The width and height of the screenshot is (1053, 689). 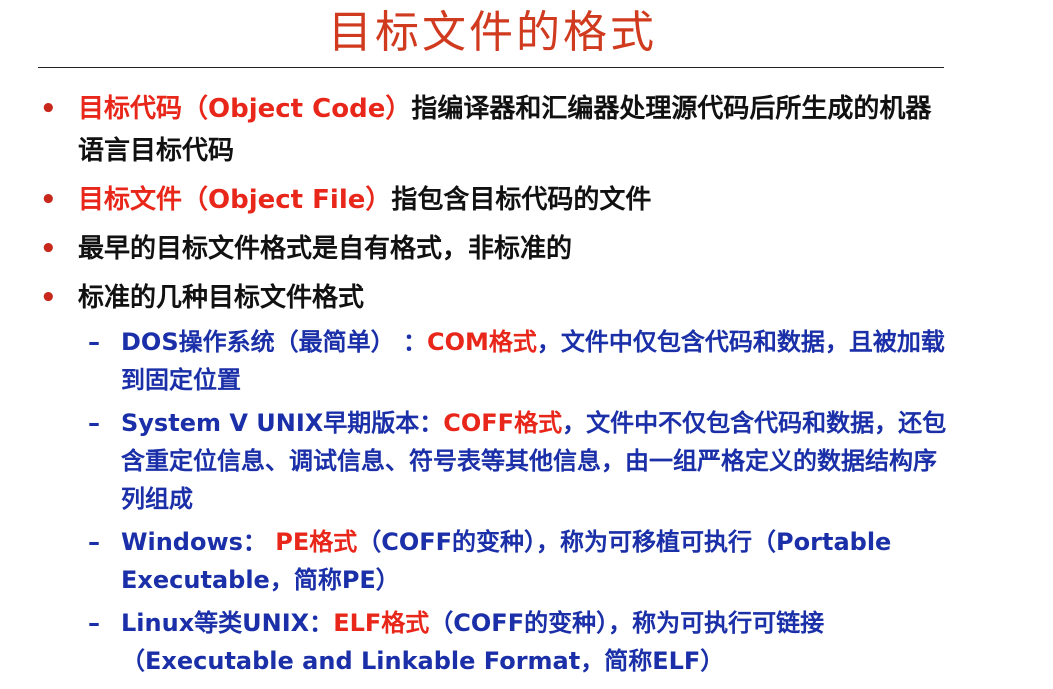 I want to click on term-object-code: 目标代码（Object Code）, so click(x=245, y=109).